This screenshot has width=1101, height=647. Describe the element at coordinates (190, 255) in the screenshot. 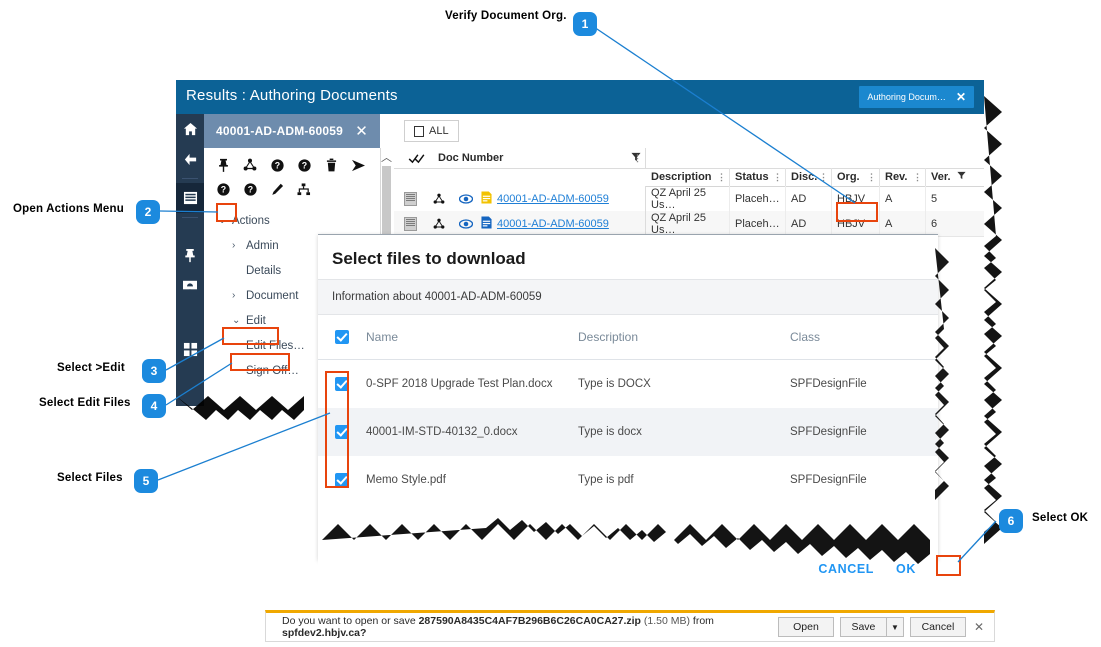

I see `pin-rail-icon` at that location.